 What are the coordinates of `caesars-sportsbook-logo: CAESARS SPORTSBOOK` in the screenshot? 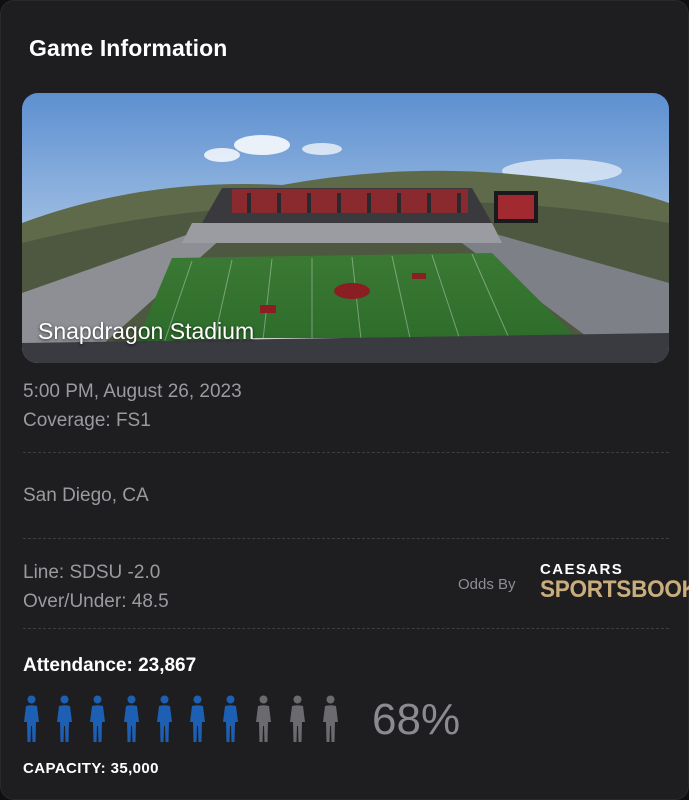 It's located at (614, 582).